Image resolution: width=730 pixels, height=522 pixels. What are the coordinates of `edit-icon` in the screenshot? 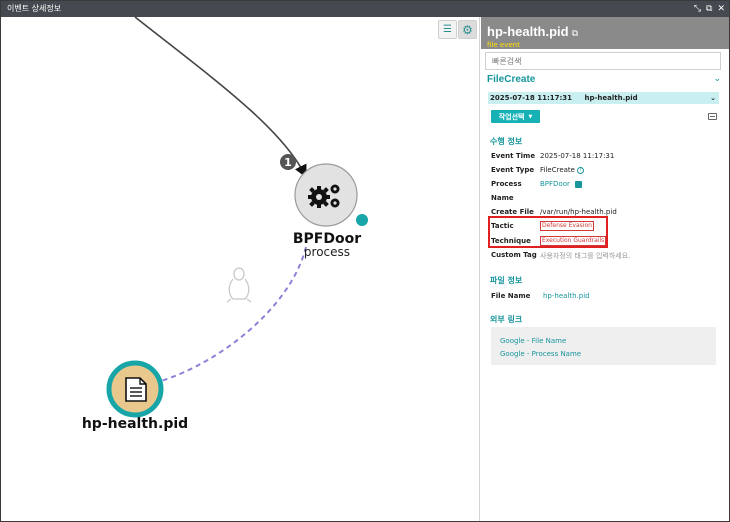 It's located at (578, 184).